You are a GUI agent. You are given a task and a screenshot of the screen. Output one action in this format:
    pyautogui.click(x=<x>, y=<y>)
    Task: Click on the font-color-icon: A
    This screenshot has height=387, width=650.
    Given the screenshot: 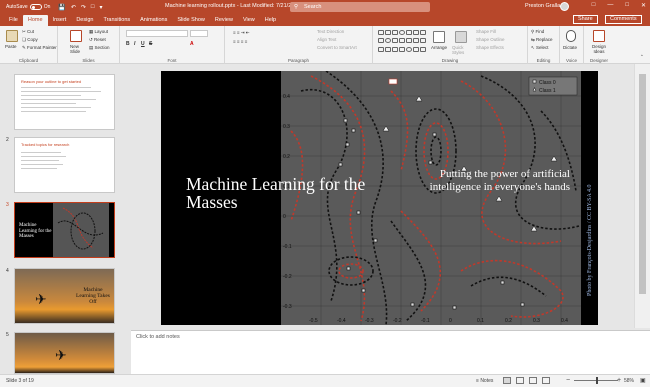 What is the action you would take?
    pyautogui.click(x=192, y=44)
    